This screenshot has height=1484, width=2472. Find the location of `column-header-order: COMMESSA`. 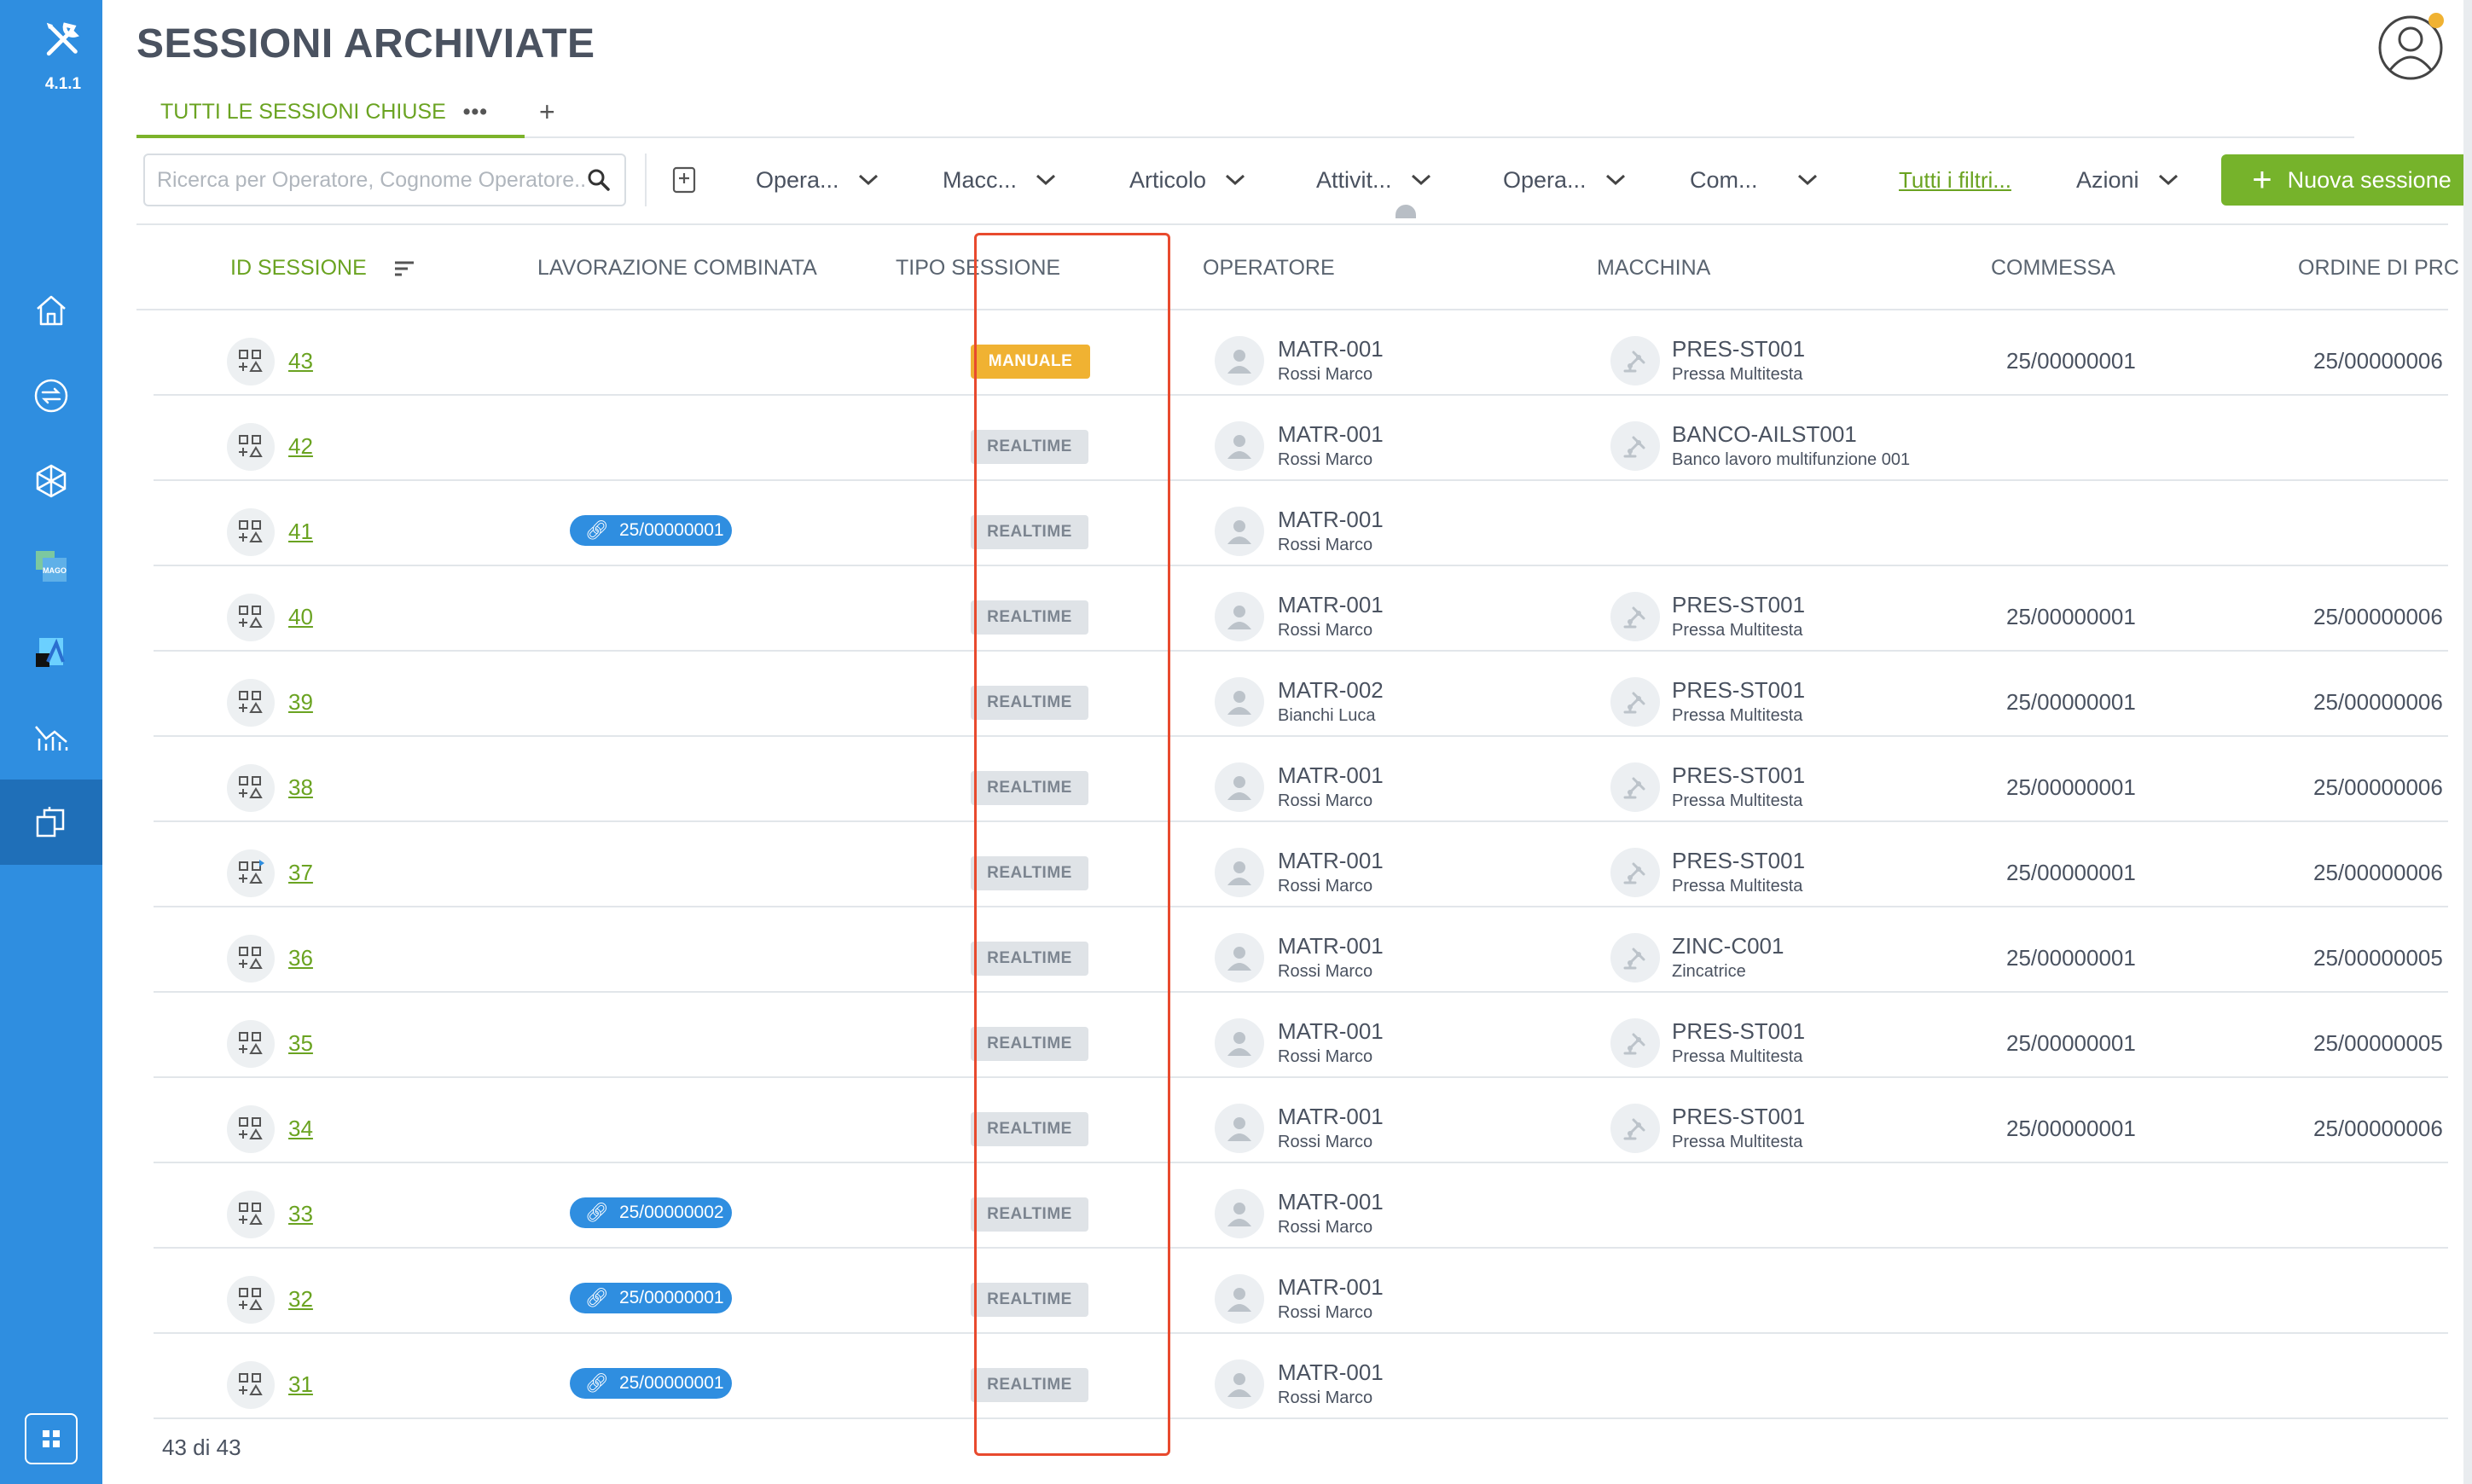

column-header-order: COMMESSA is located at coordinates (2053, 268).